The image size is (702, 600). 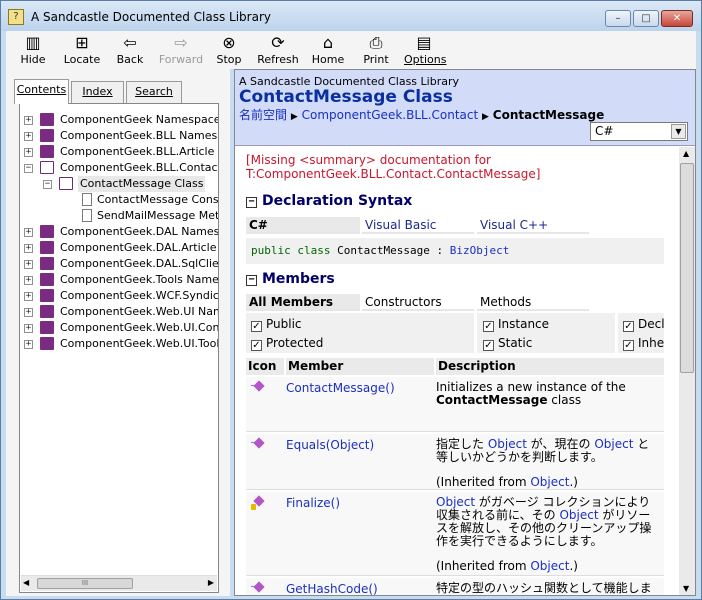 I want to click on refresh-button: ⟳ Refresh, so click(x=278, y=50).